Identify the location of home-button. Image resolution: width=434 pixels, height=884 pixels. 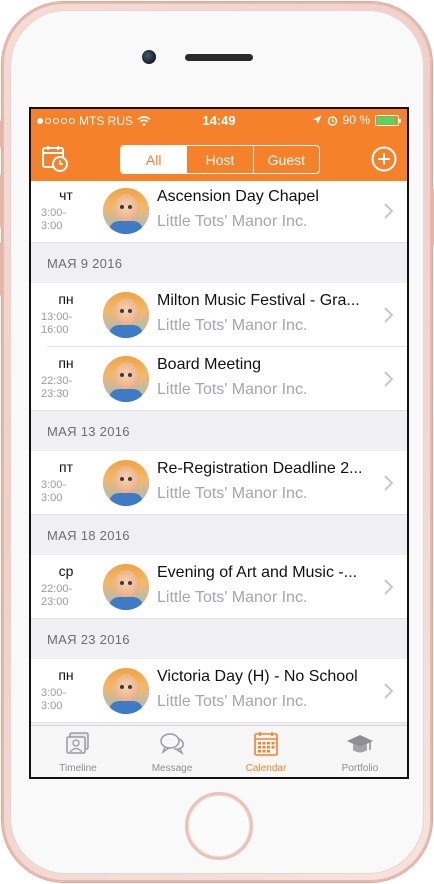
(219, 826).